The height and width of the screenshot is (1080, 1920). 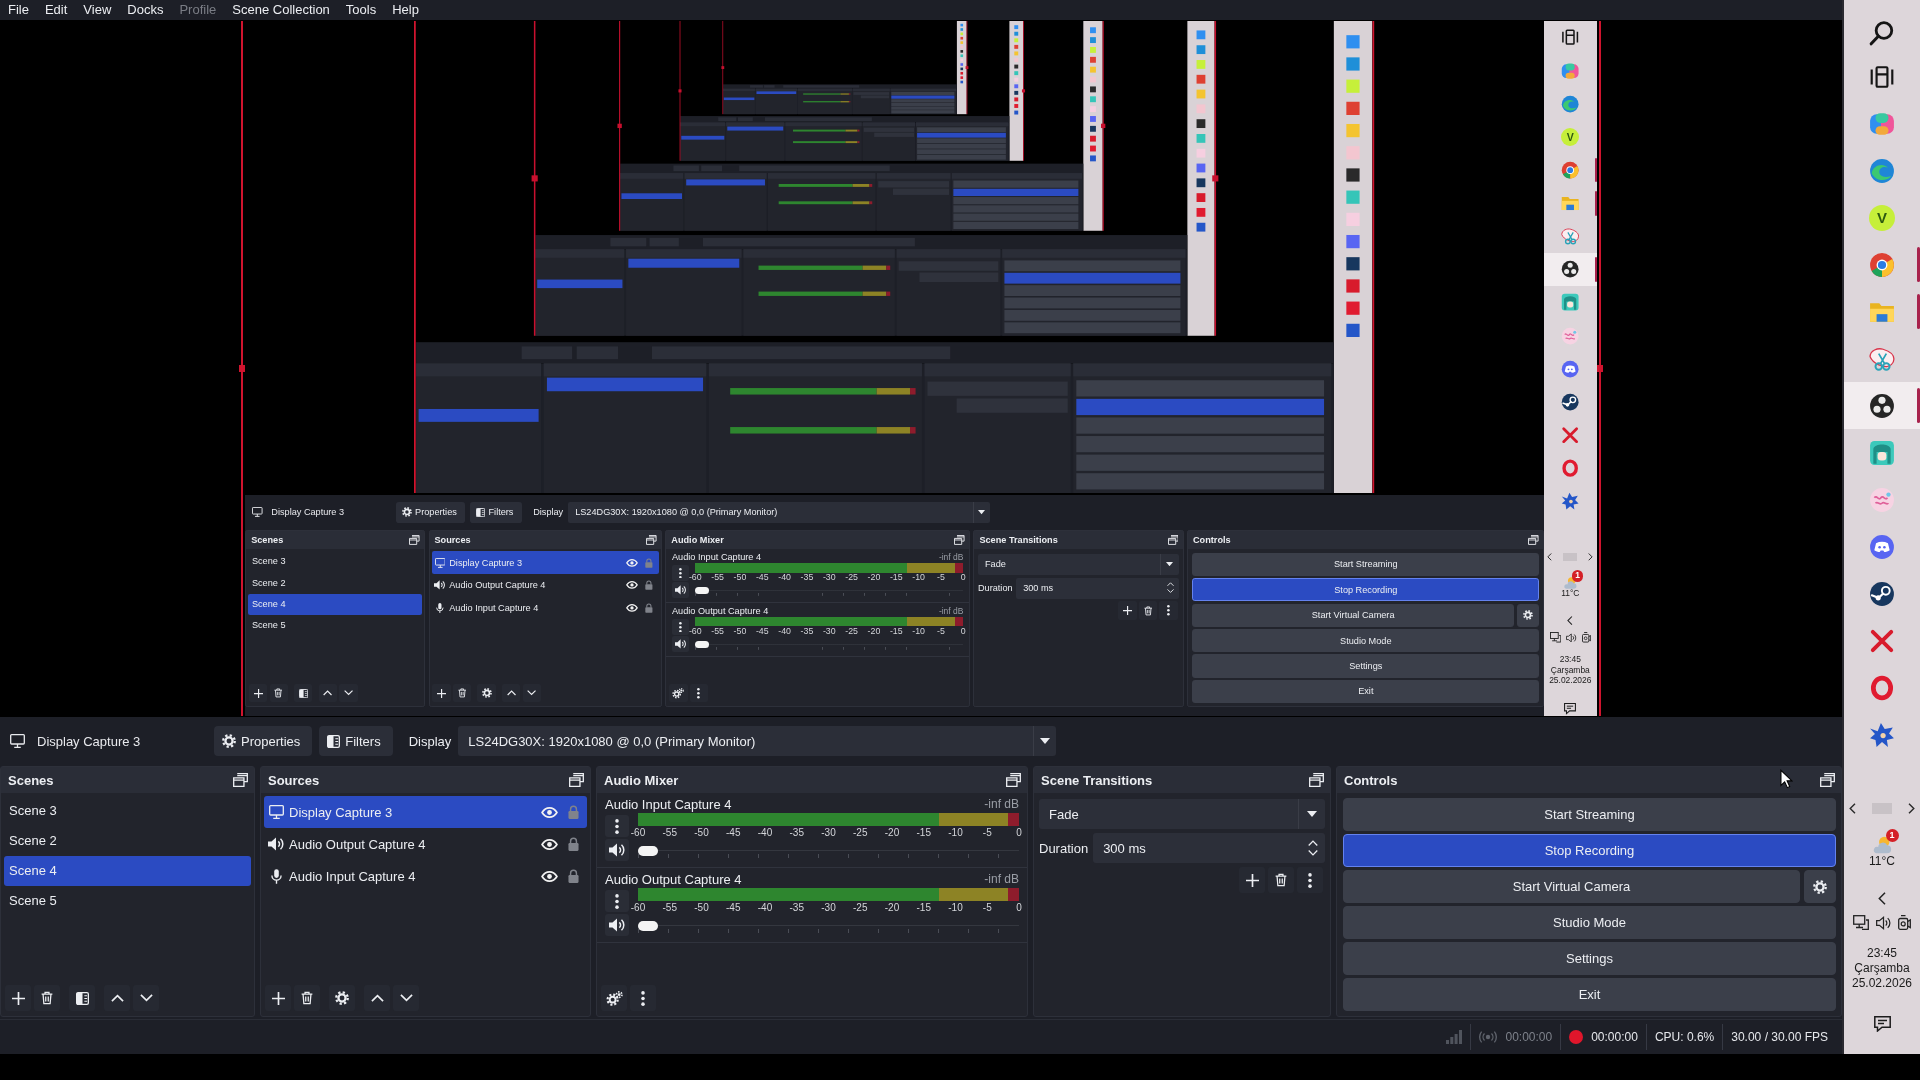 What do you see at coordinates (56, 10) in the screenshot?
I see `menu-item: Edit` at bounding box center [56, 10].